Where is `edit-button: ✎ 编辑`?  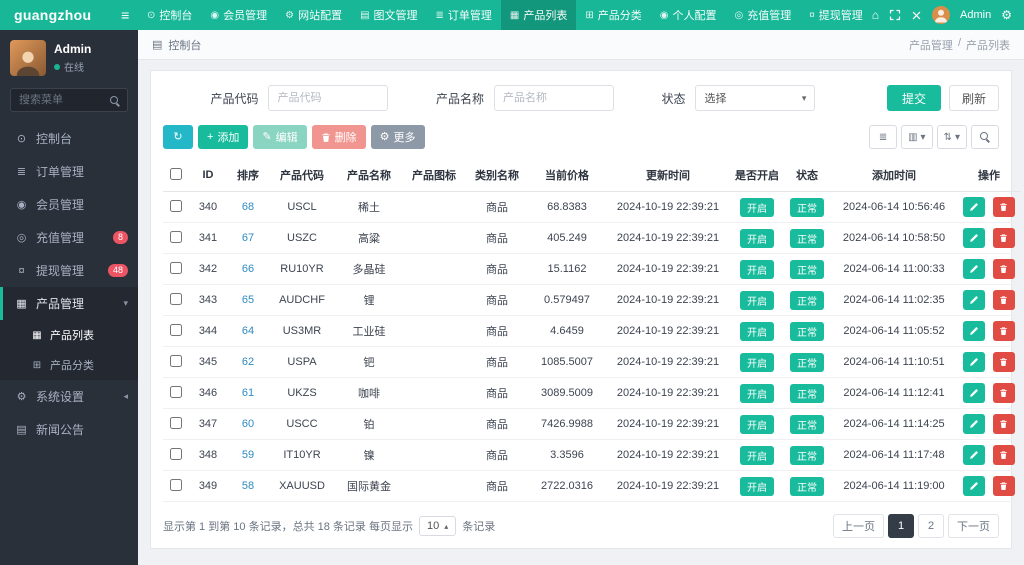
edit-button: ✎ 编辑 is located at coordinates (280, 137).